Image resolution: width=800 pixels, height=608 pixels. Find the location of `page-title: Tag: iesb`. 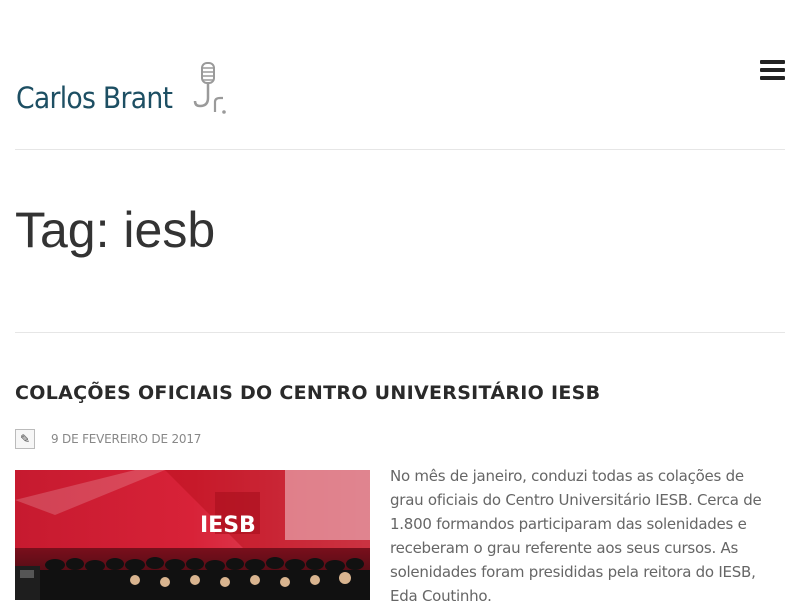

page-title: Tag: iesb is located at coordinates (115, 230).